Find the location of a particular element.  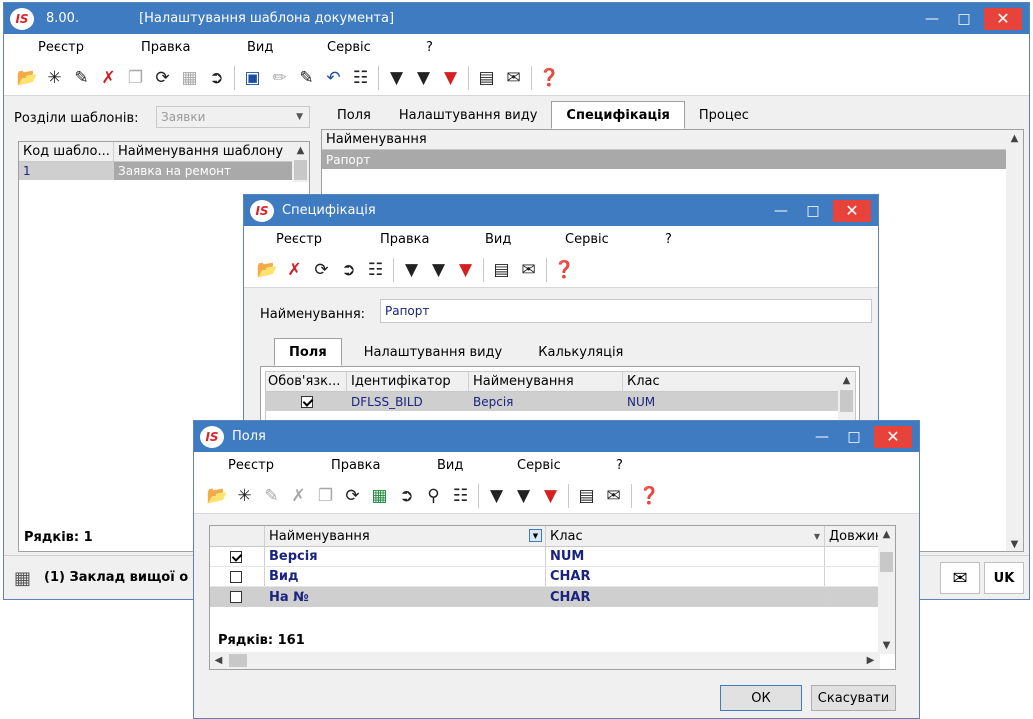

status-mail-icon: ✉ is located at coordinates (960, 578).